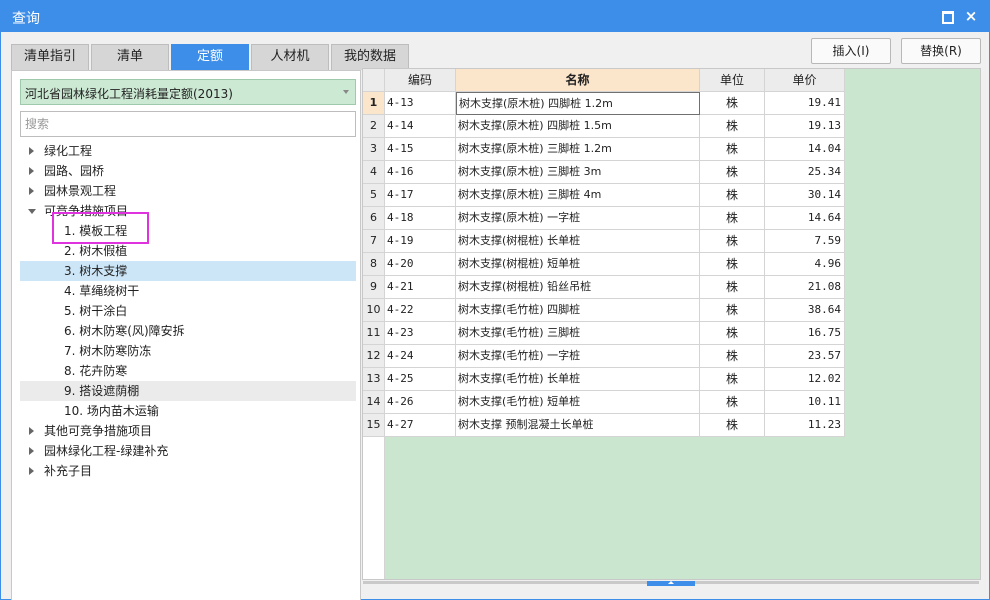  I want to click on cell-name: 树木支撑(原木桩) 四脚桩 1.2m, so click(578, 103).